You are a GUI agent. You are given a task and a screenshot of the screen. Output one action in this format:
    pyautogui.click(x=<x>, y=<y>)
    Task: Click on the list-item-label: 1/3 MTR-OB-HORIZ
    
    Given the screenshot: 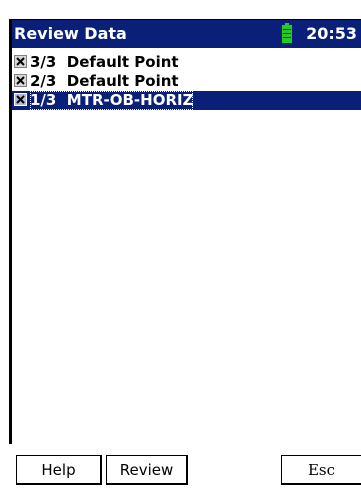 What is the action you would take?
    pyautogui.click(x=112, y=100)
    